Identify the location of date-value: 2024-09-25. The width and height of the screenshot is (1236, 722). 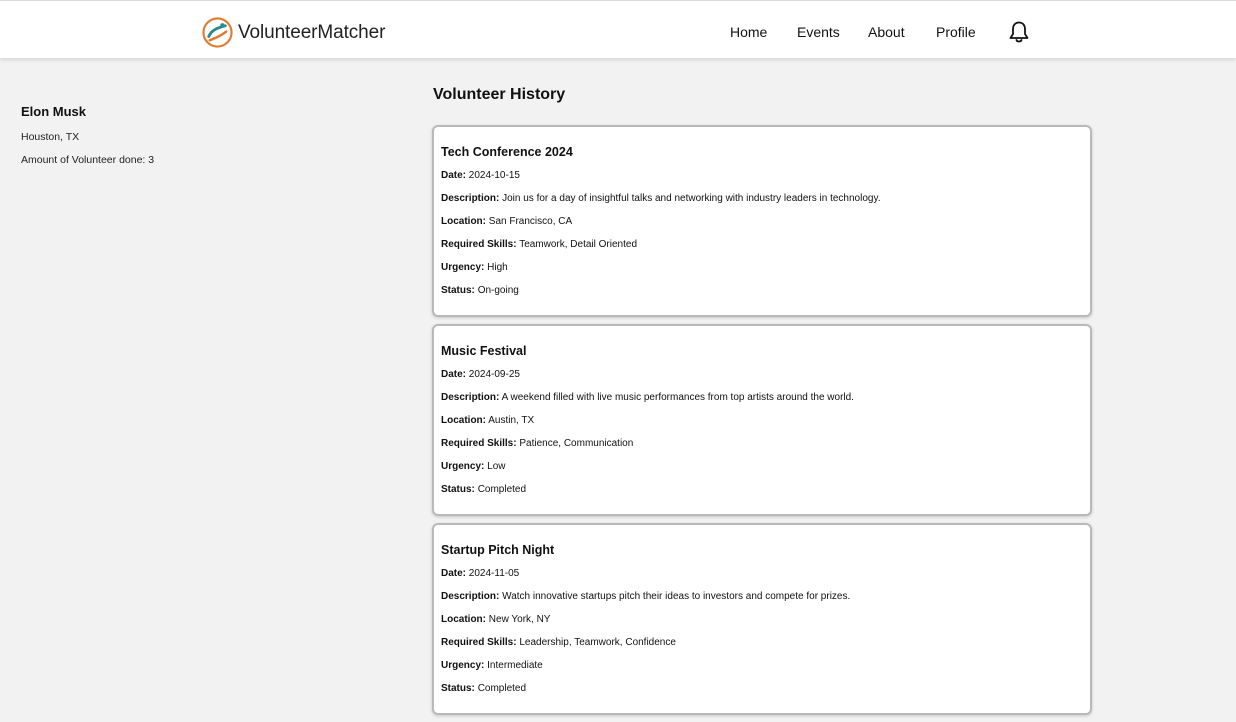
(494, 374).